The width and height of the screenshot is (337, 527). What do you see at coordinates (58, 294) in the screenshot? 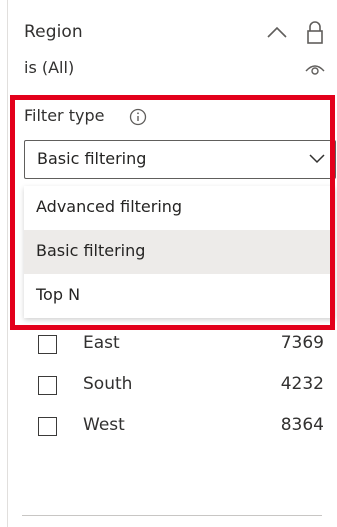
I see `option-label: Top N` at bounding box center [58, 294].